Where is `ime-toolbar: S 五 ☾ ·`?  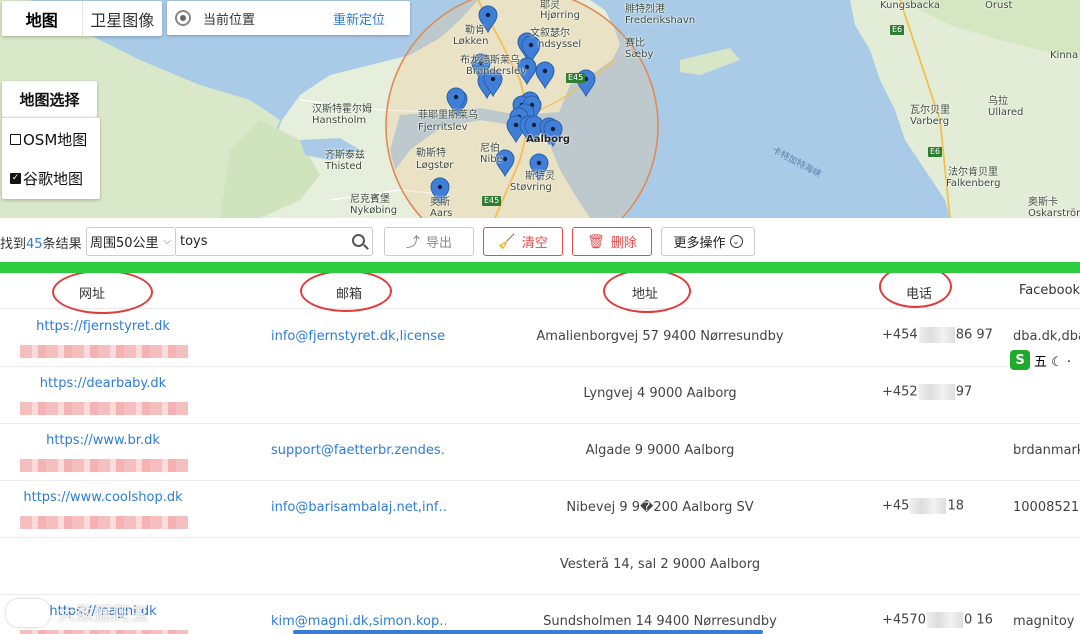
ime-toolbar: S 五 ☾ · is located at coordinates (1045, 360).